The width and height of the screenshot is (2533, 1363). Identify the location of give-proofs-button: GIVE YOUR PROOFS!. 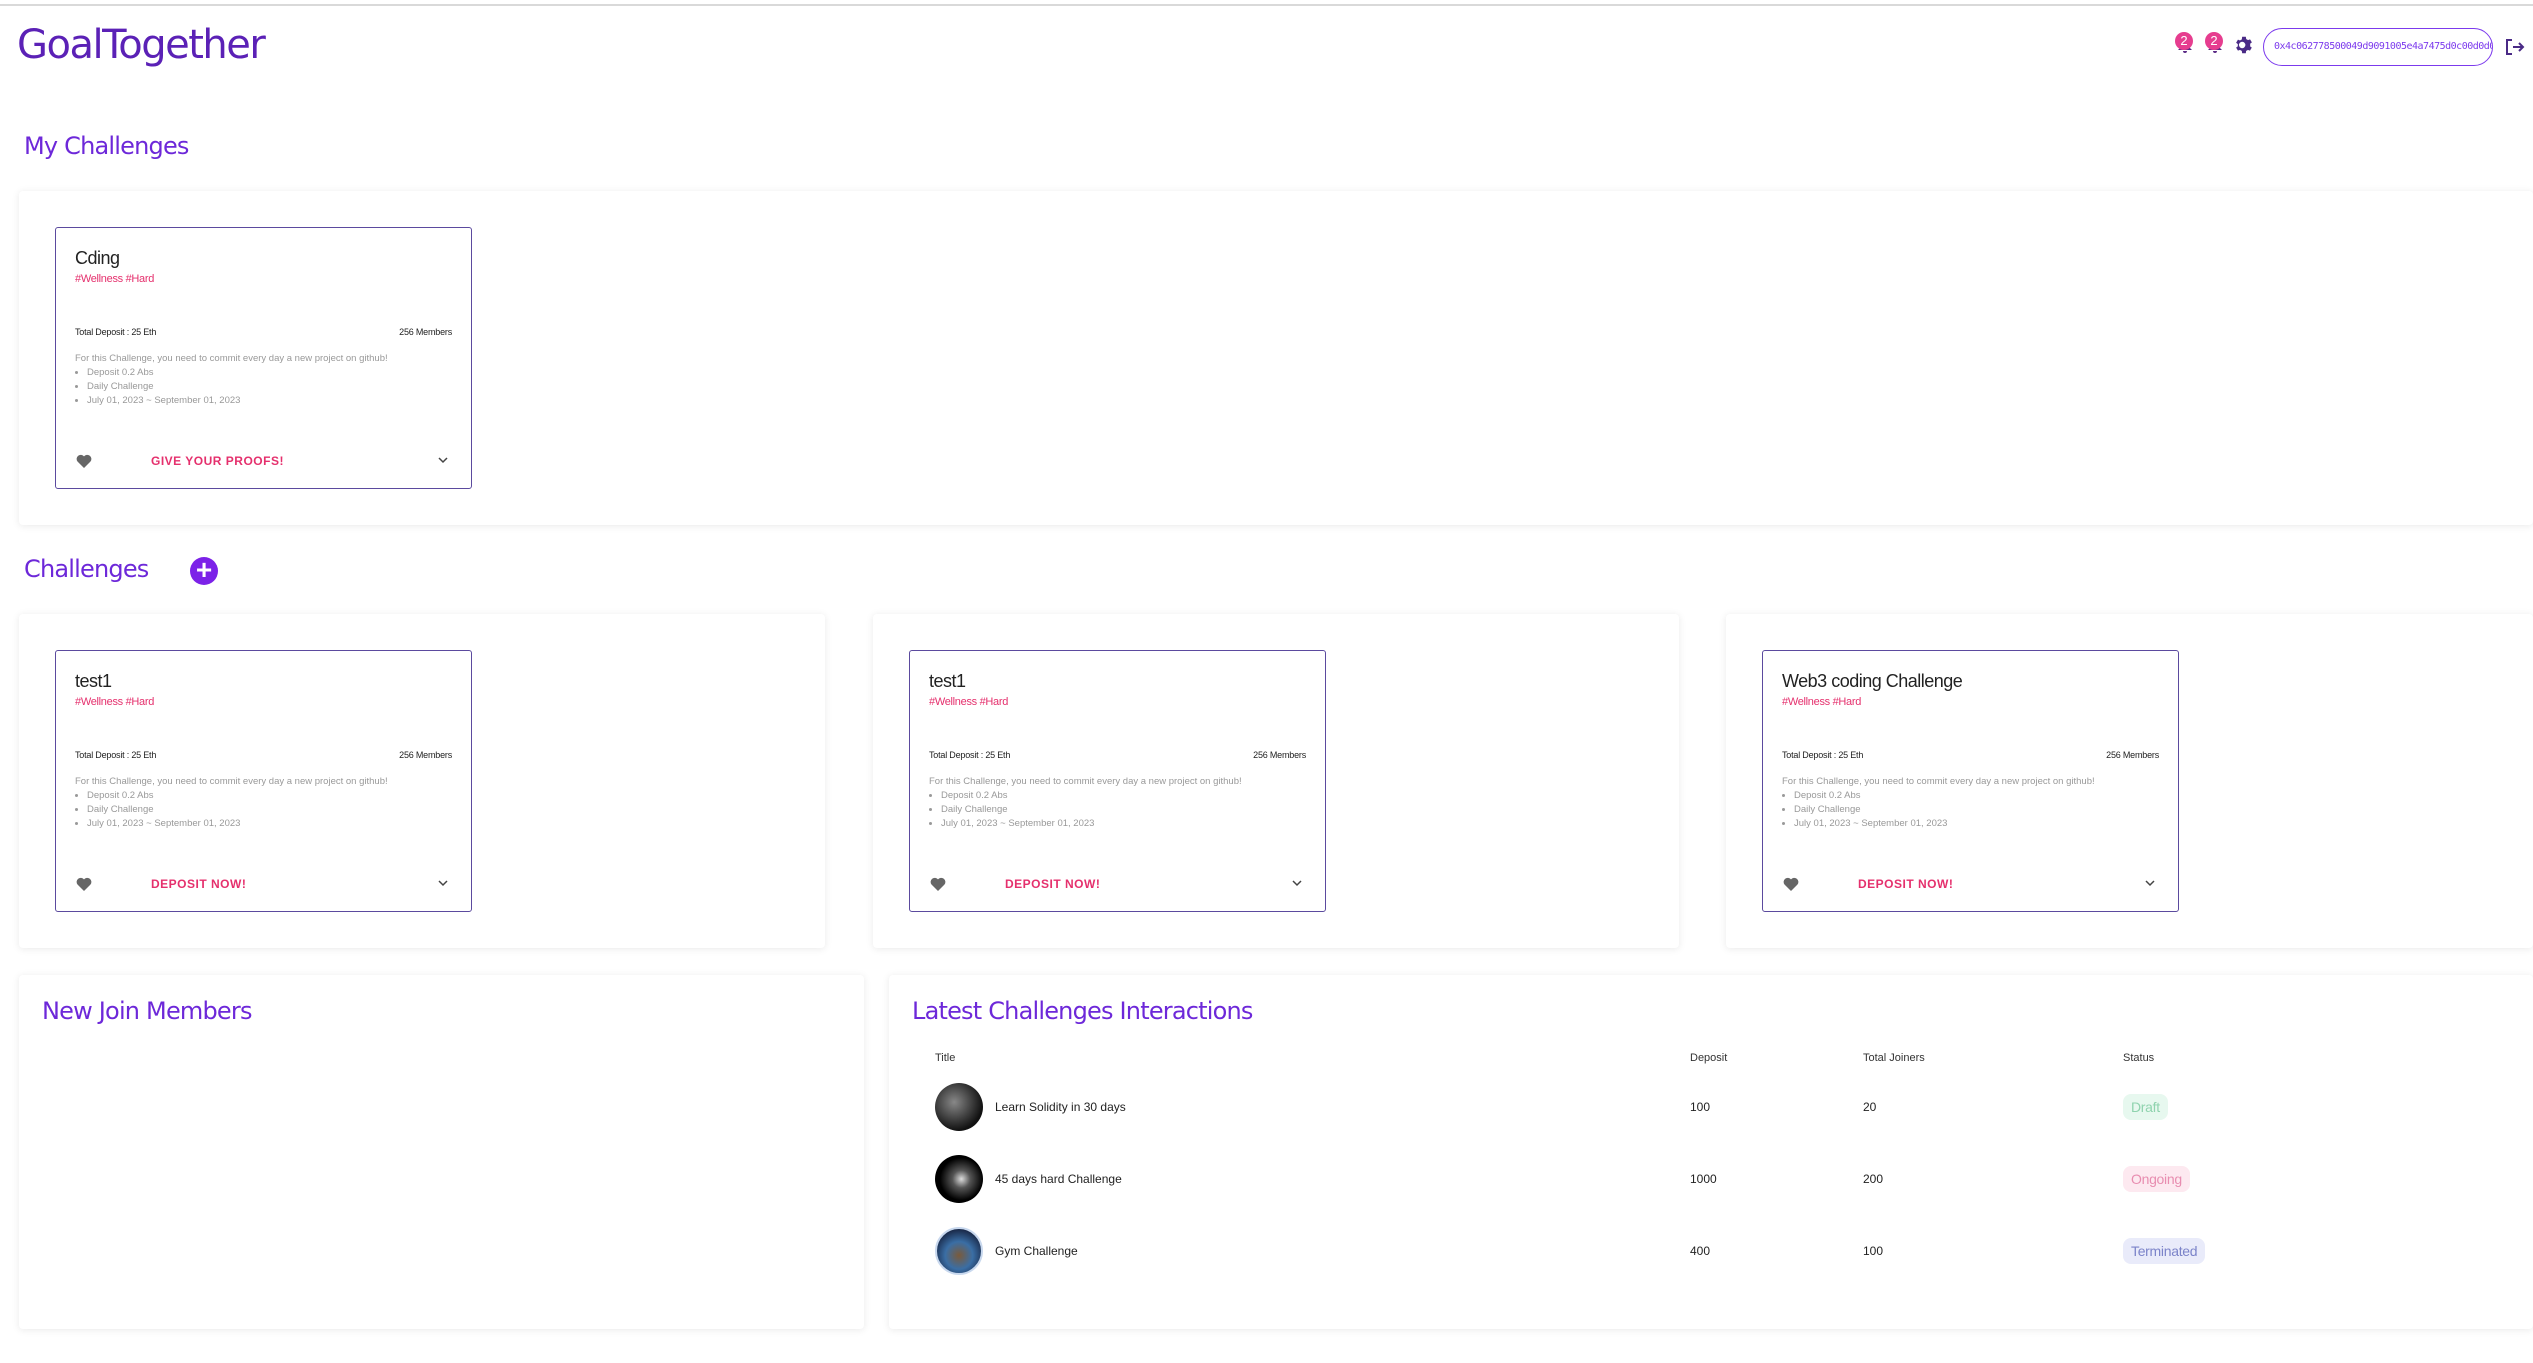
(217, 461).